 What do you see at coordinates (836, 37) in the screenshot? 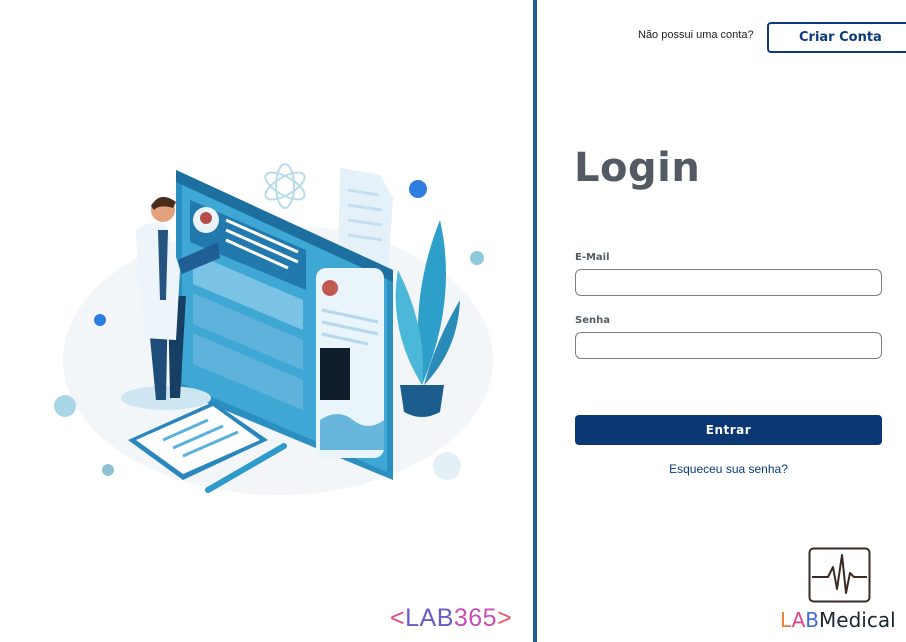
I see `create-account-button: Criar Conta` at bounding box center [836, 37].